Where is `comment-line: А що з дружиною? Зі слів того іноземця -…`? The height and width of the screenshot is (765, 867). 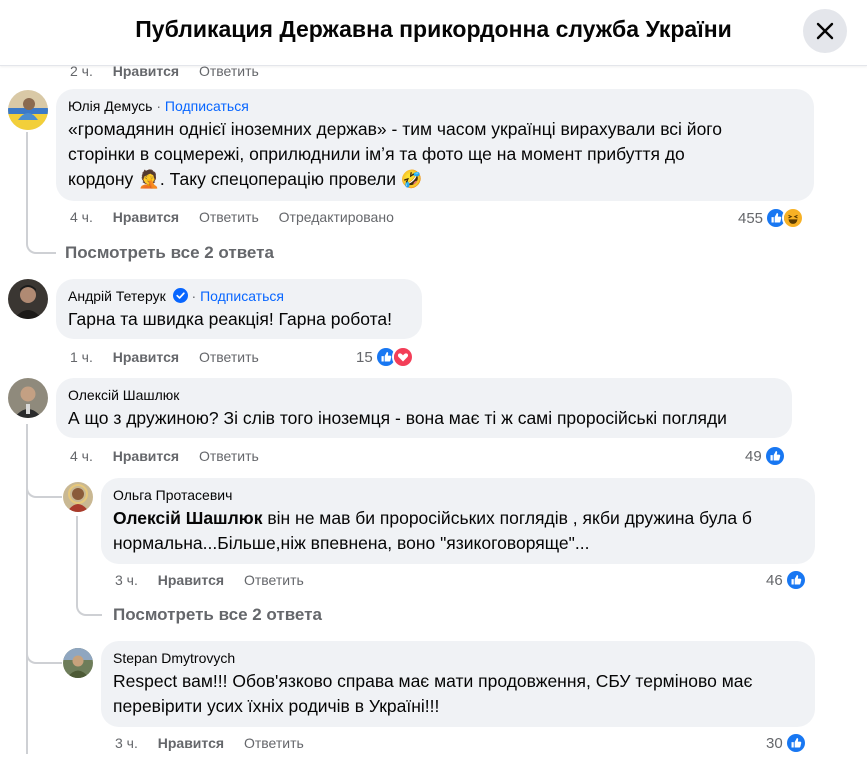 comment-line: А що з дружиною? Зі слів того іноземця -… is located at coordinates (397, 418).